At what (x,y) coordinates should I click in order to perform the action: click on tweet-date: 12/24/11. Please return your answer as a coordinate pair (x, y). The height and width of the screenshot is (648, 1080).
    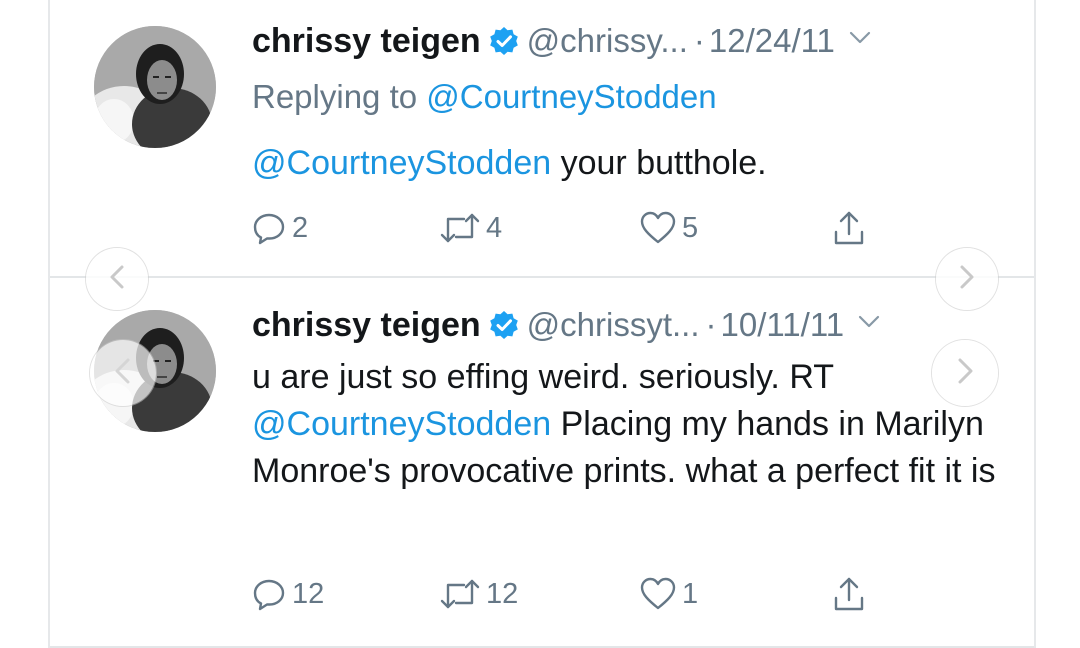
    Looking at the image, I should click on (772, 40).